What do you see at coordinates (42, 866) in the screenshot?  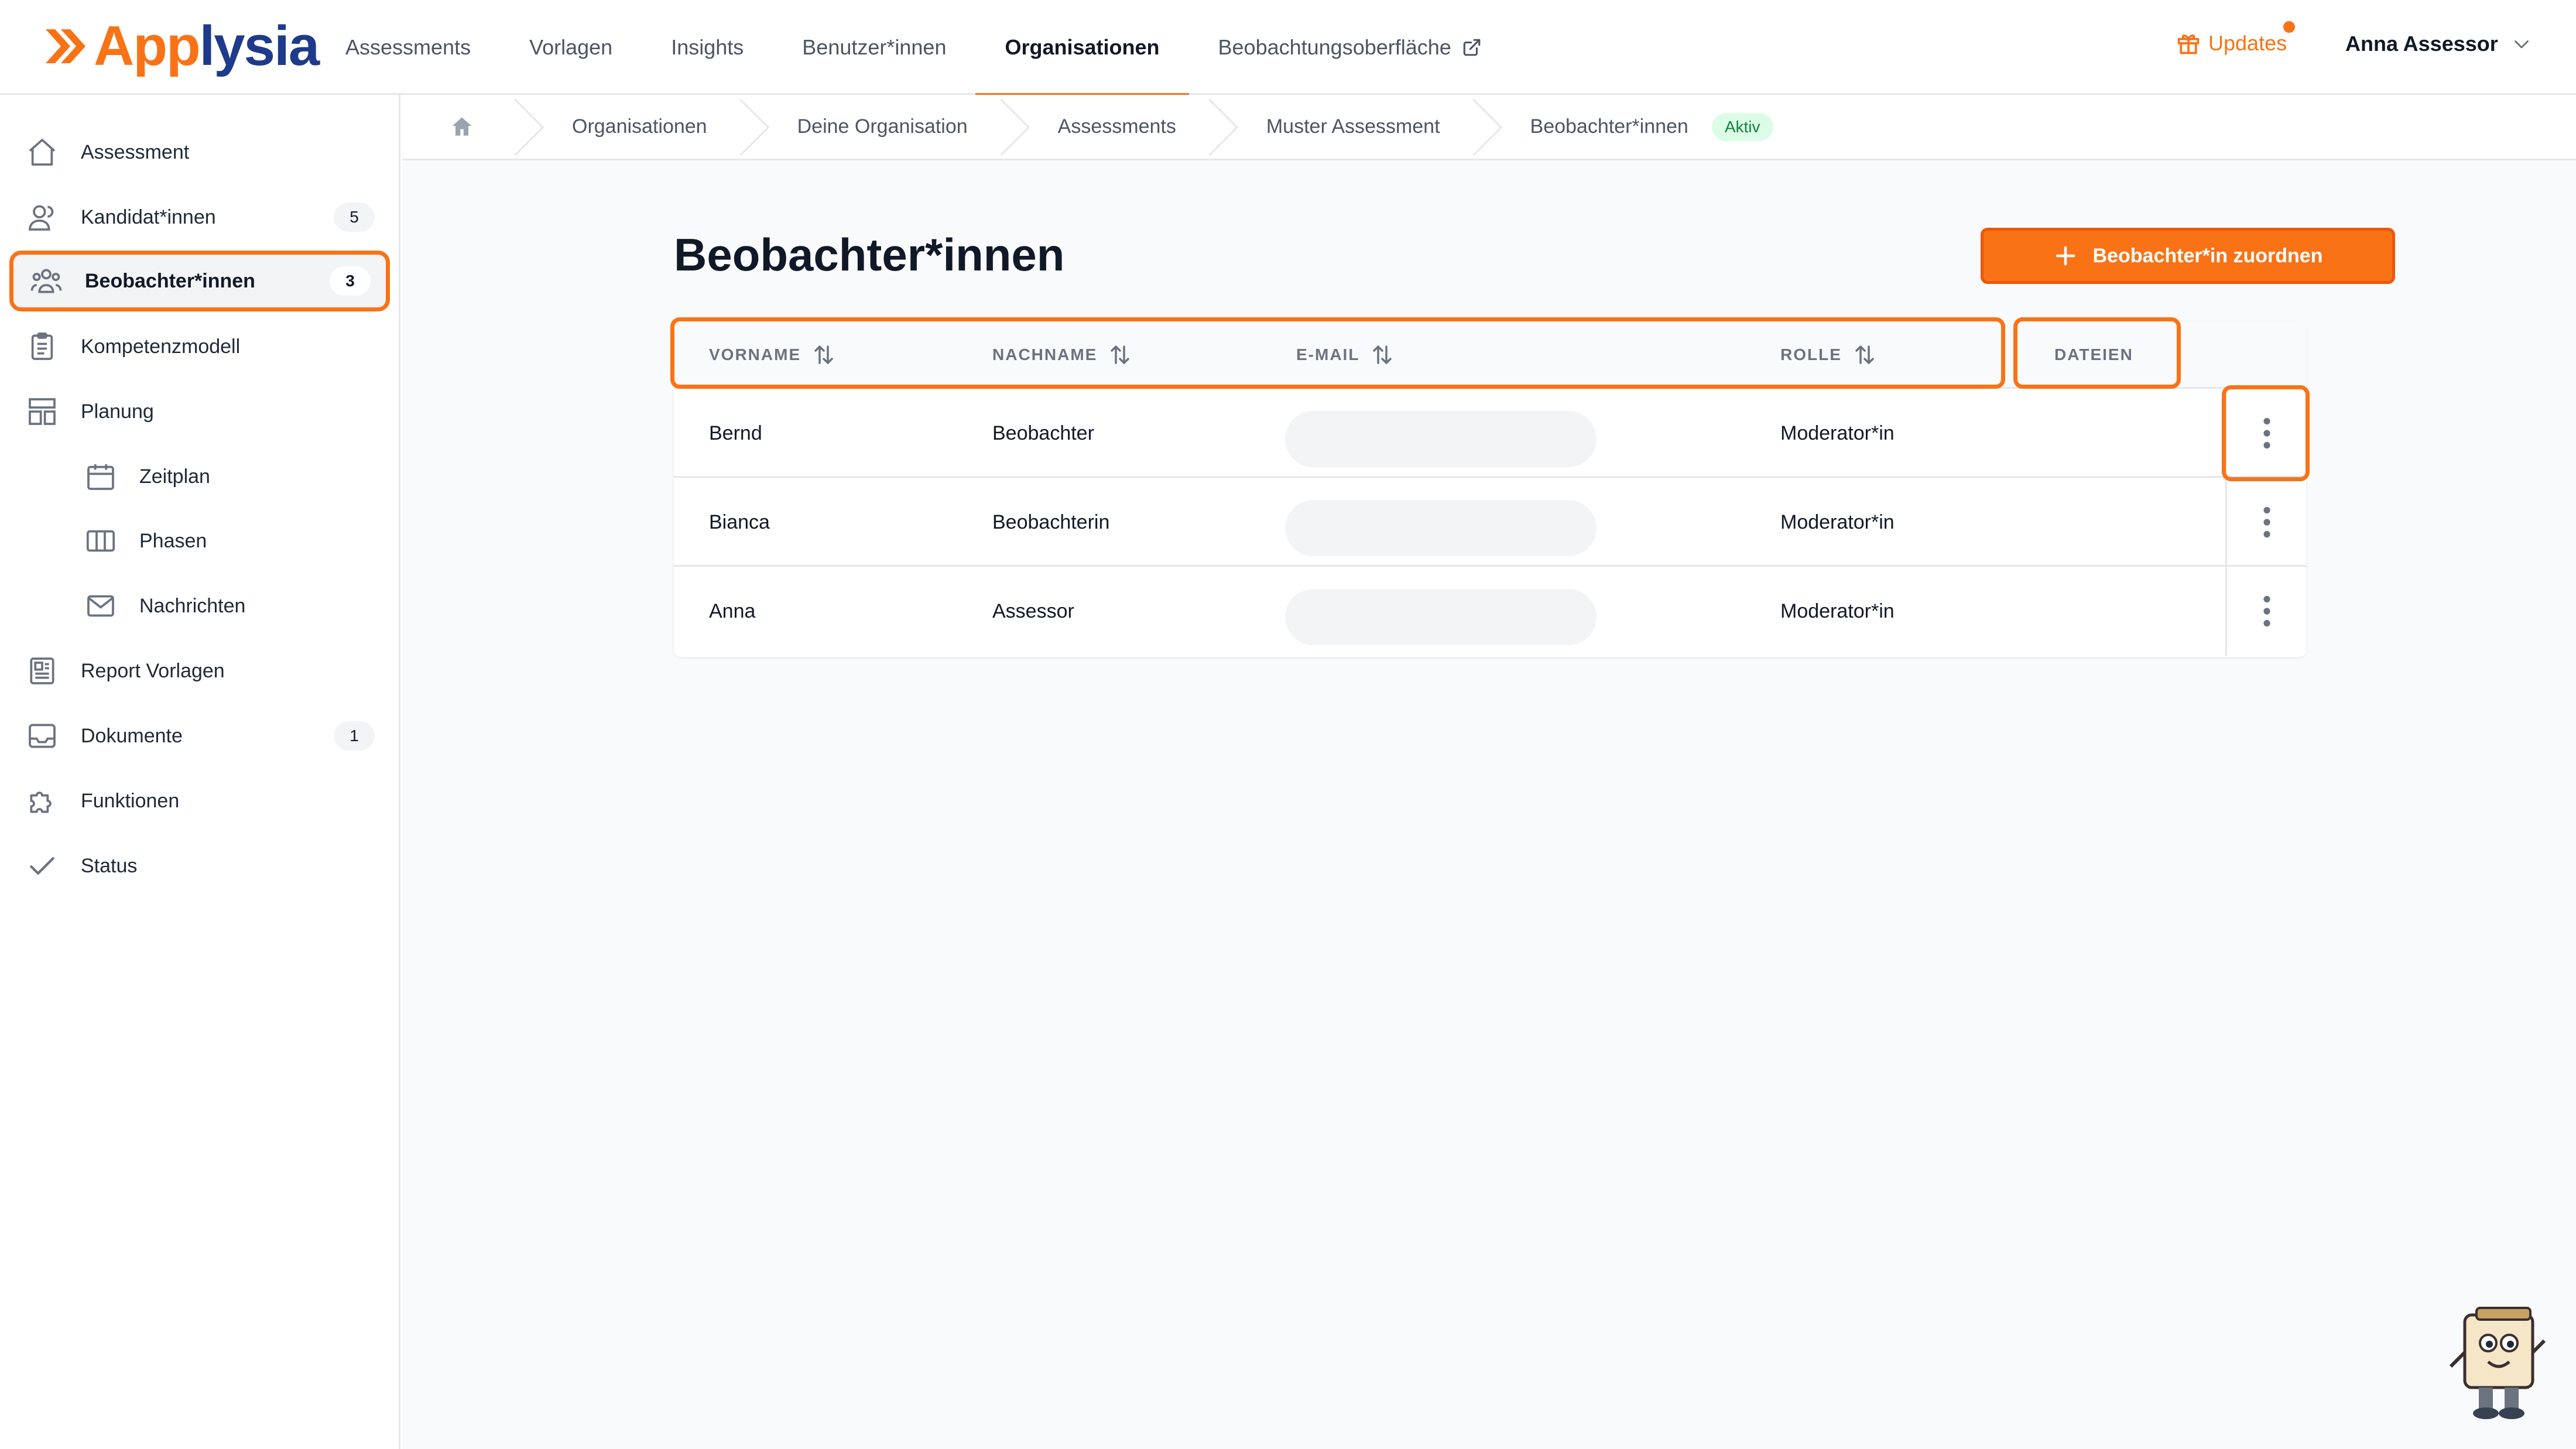 I see `check-icon` at bounding box center [42, 866].